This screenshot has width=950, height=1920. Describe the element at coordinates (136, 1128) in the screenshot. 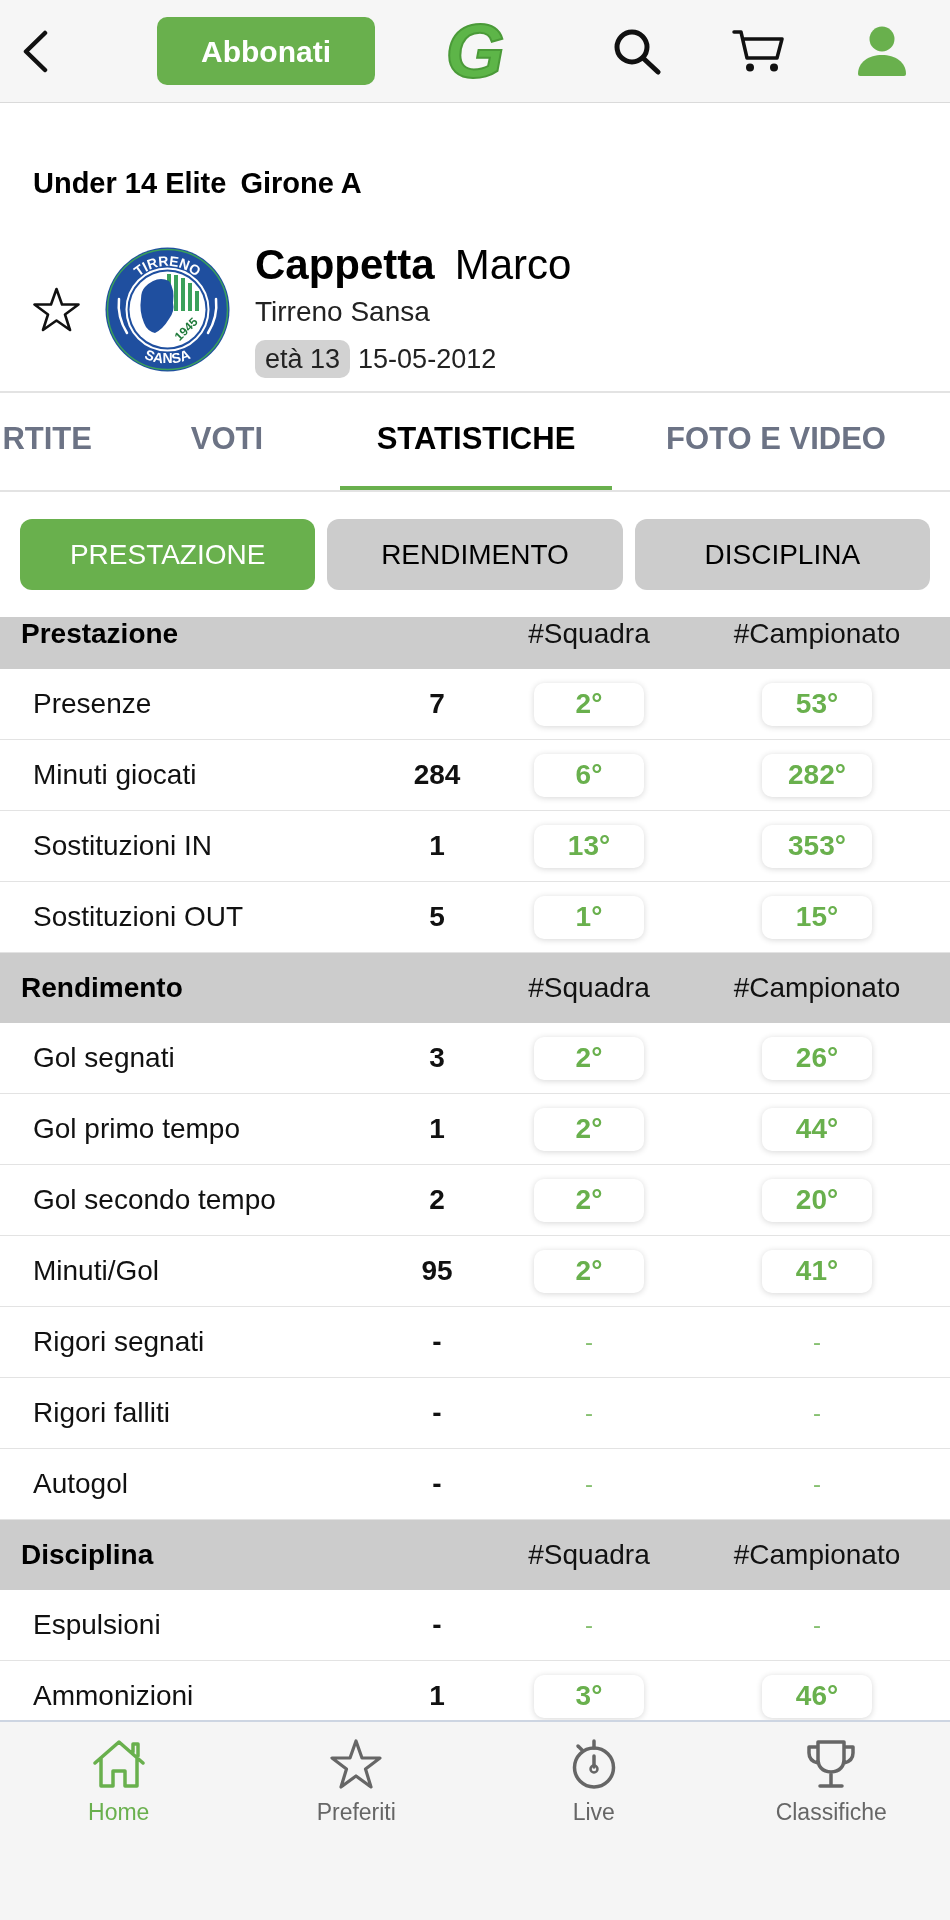

I see `stat-label: Gol primo tempo` at that location.